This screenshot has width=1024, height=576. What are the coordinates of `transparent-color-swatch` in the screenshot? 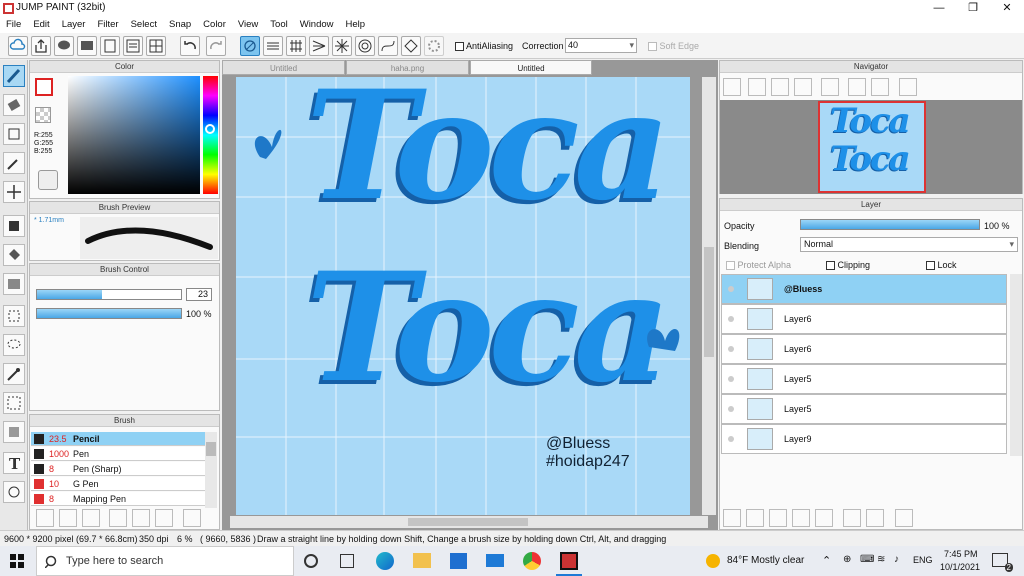 It's located at (43, 115).